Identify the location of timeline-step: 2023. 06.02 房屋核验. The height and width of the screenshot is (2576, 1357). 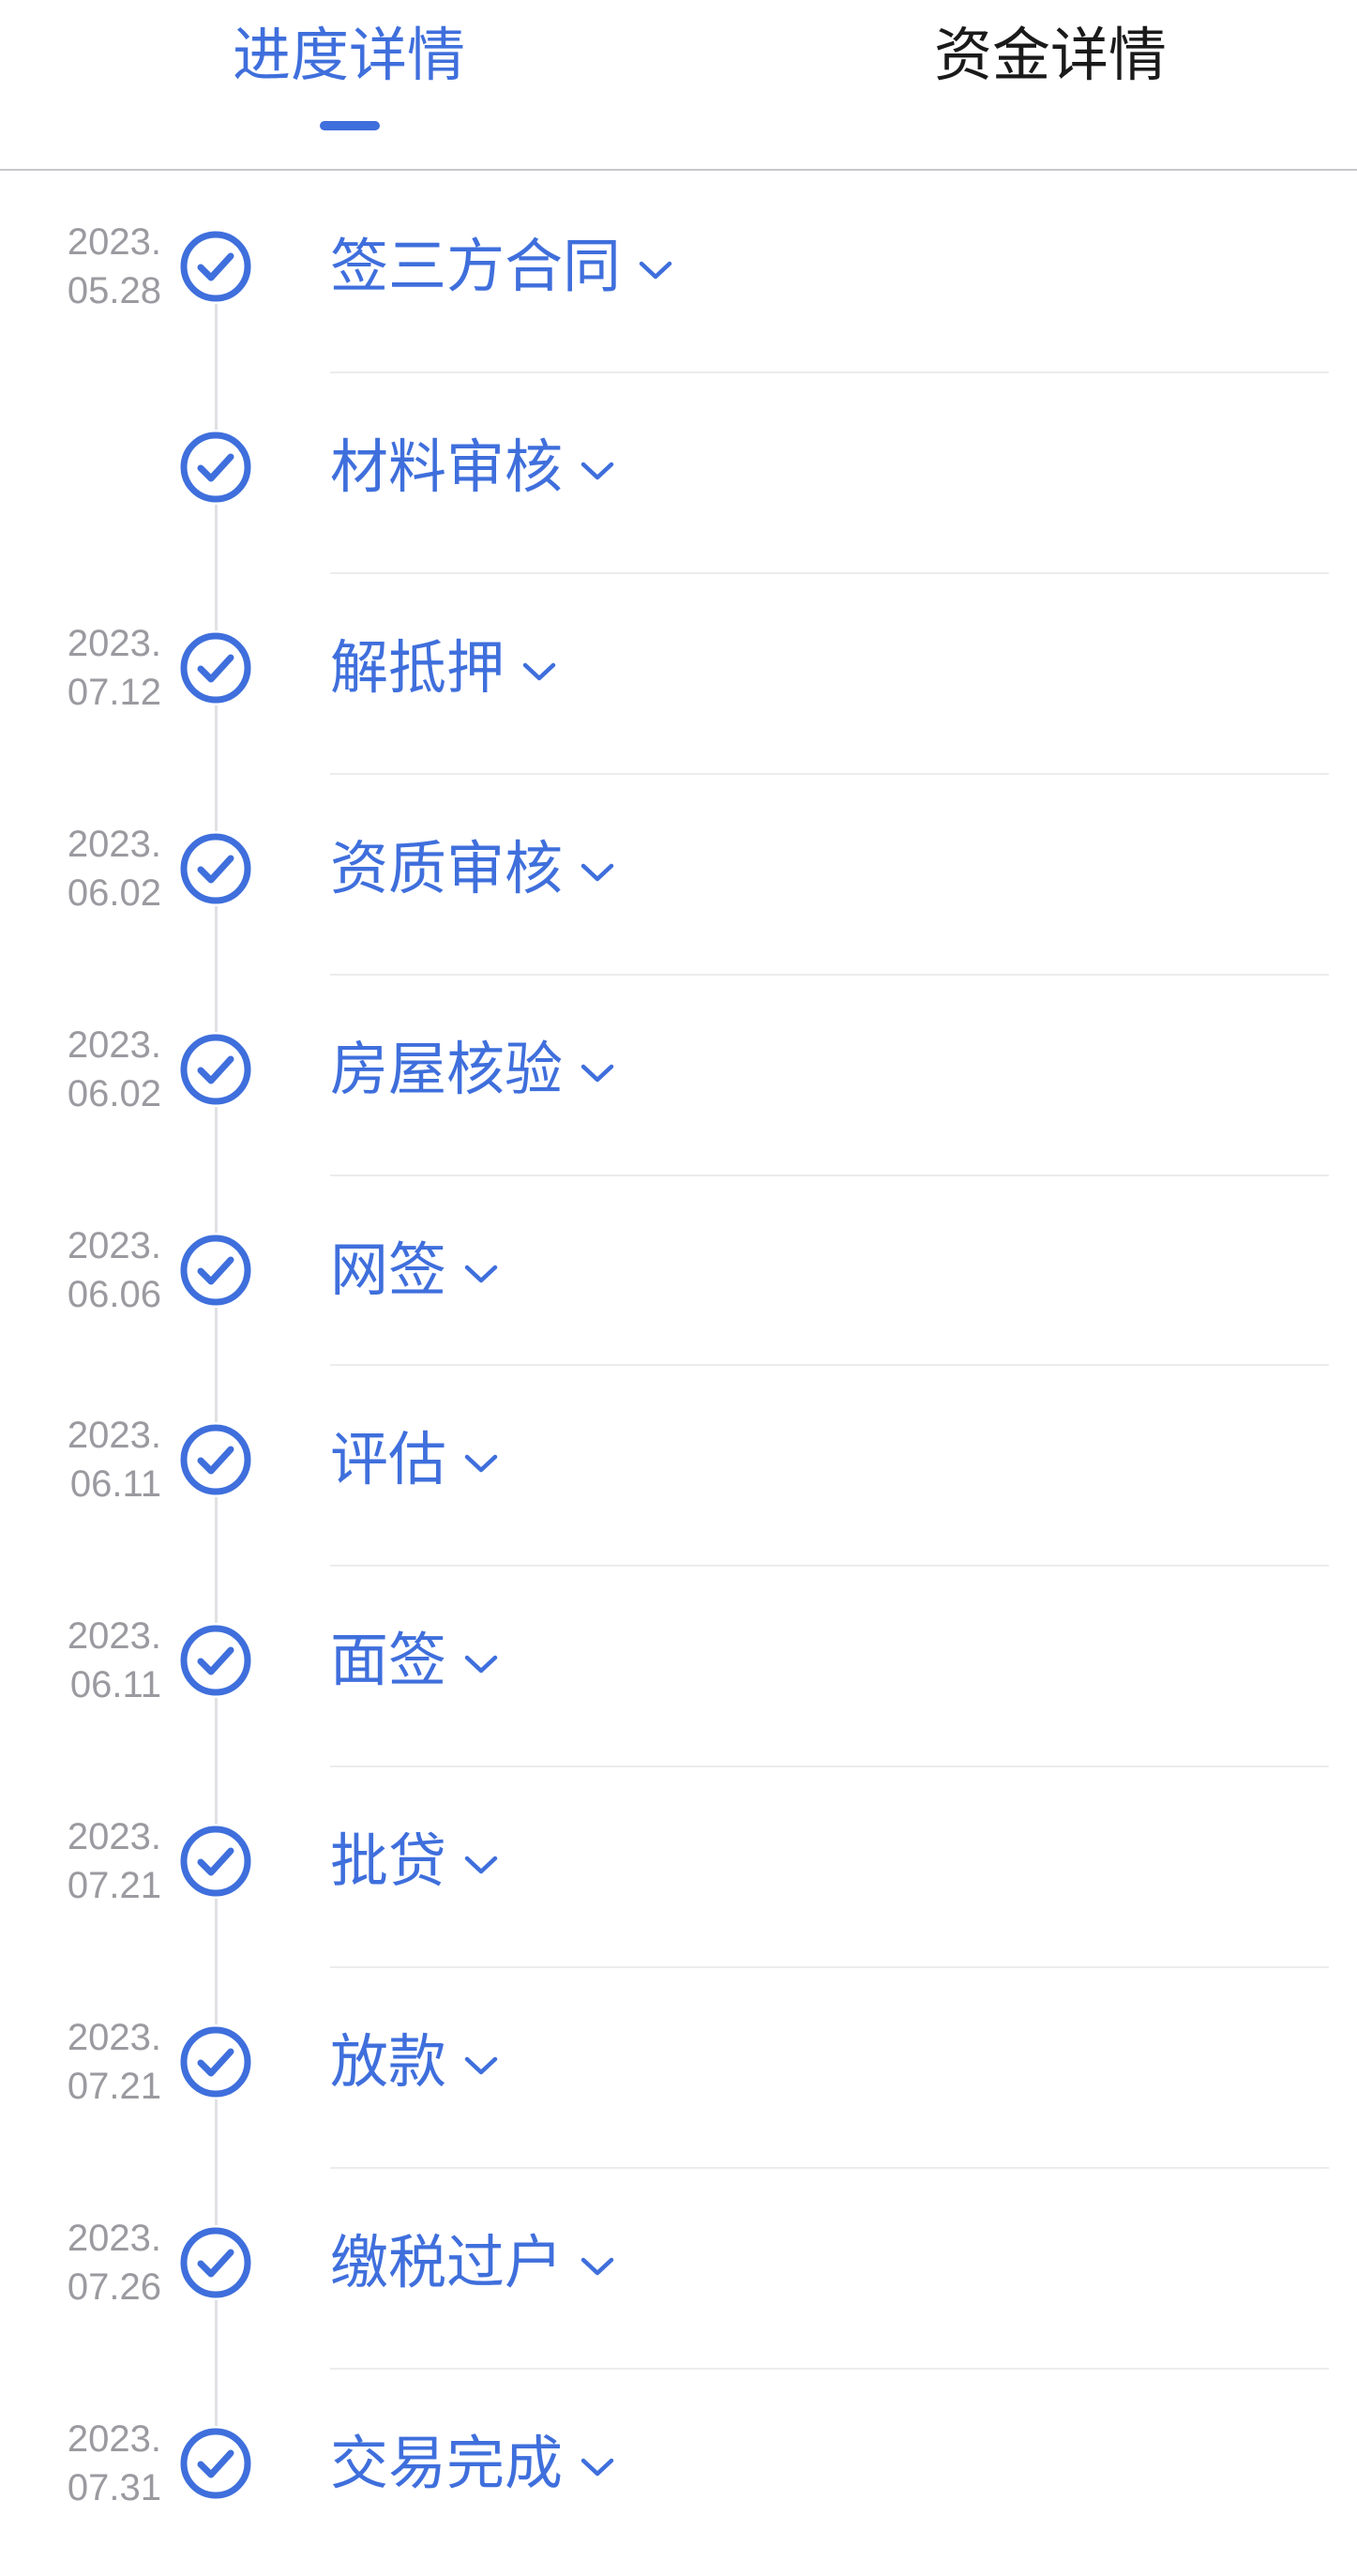
(678, 1069).